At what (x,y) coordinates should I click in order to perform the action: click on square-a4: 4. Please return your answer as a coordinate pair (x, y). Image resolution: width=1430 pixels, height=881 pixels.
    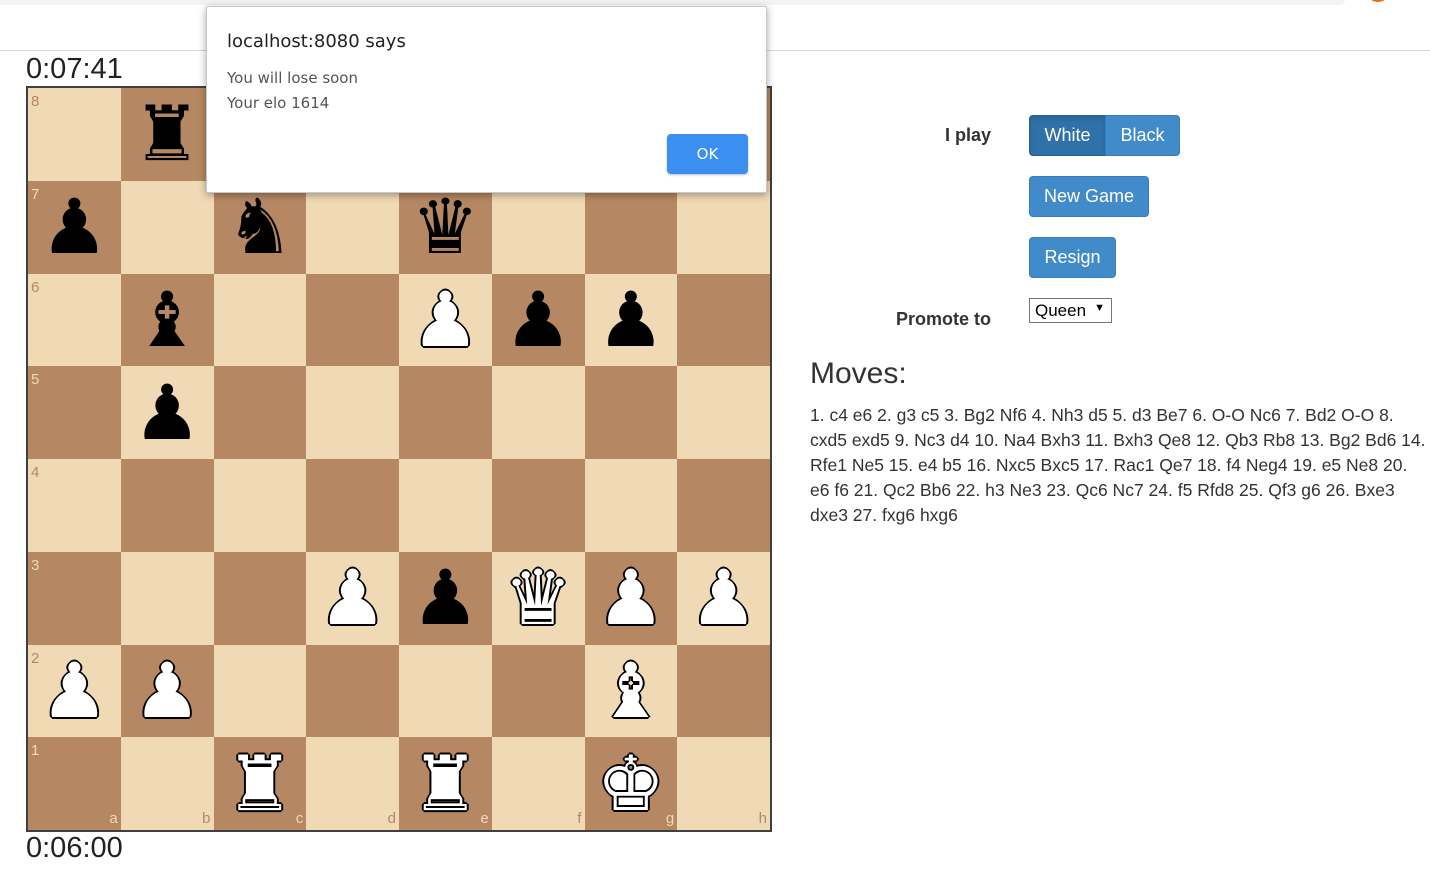
    Looking at the image, I should click on (74, 505).